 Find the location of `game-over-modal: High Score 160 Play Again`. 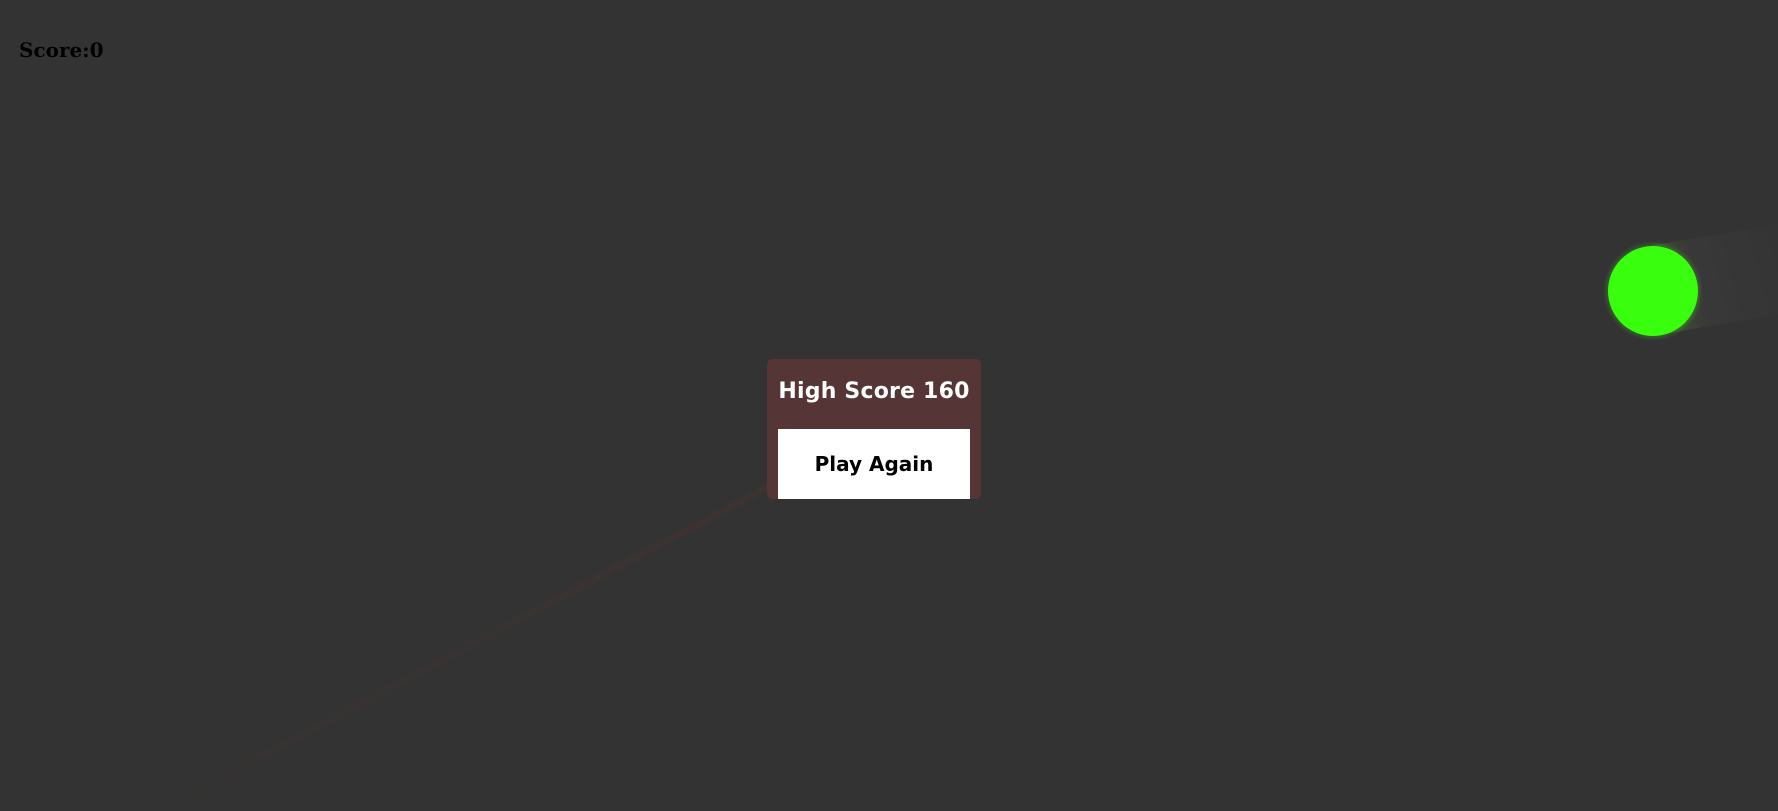

game-over-modal: High Score 160 Play Again is located at coordinates (874, 429).